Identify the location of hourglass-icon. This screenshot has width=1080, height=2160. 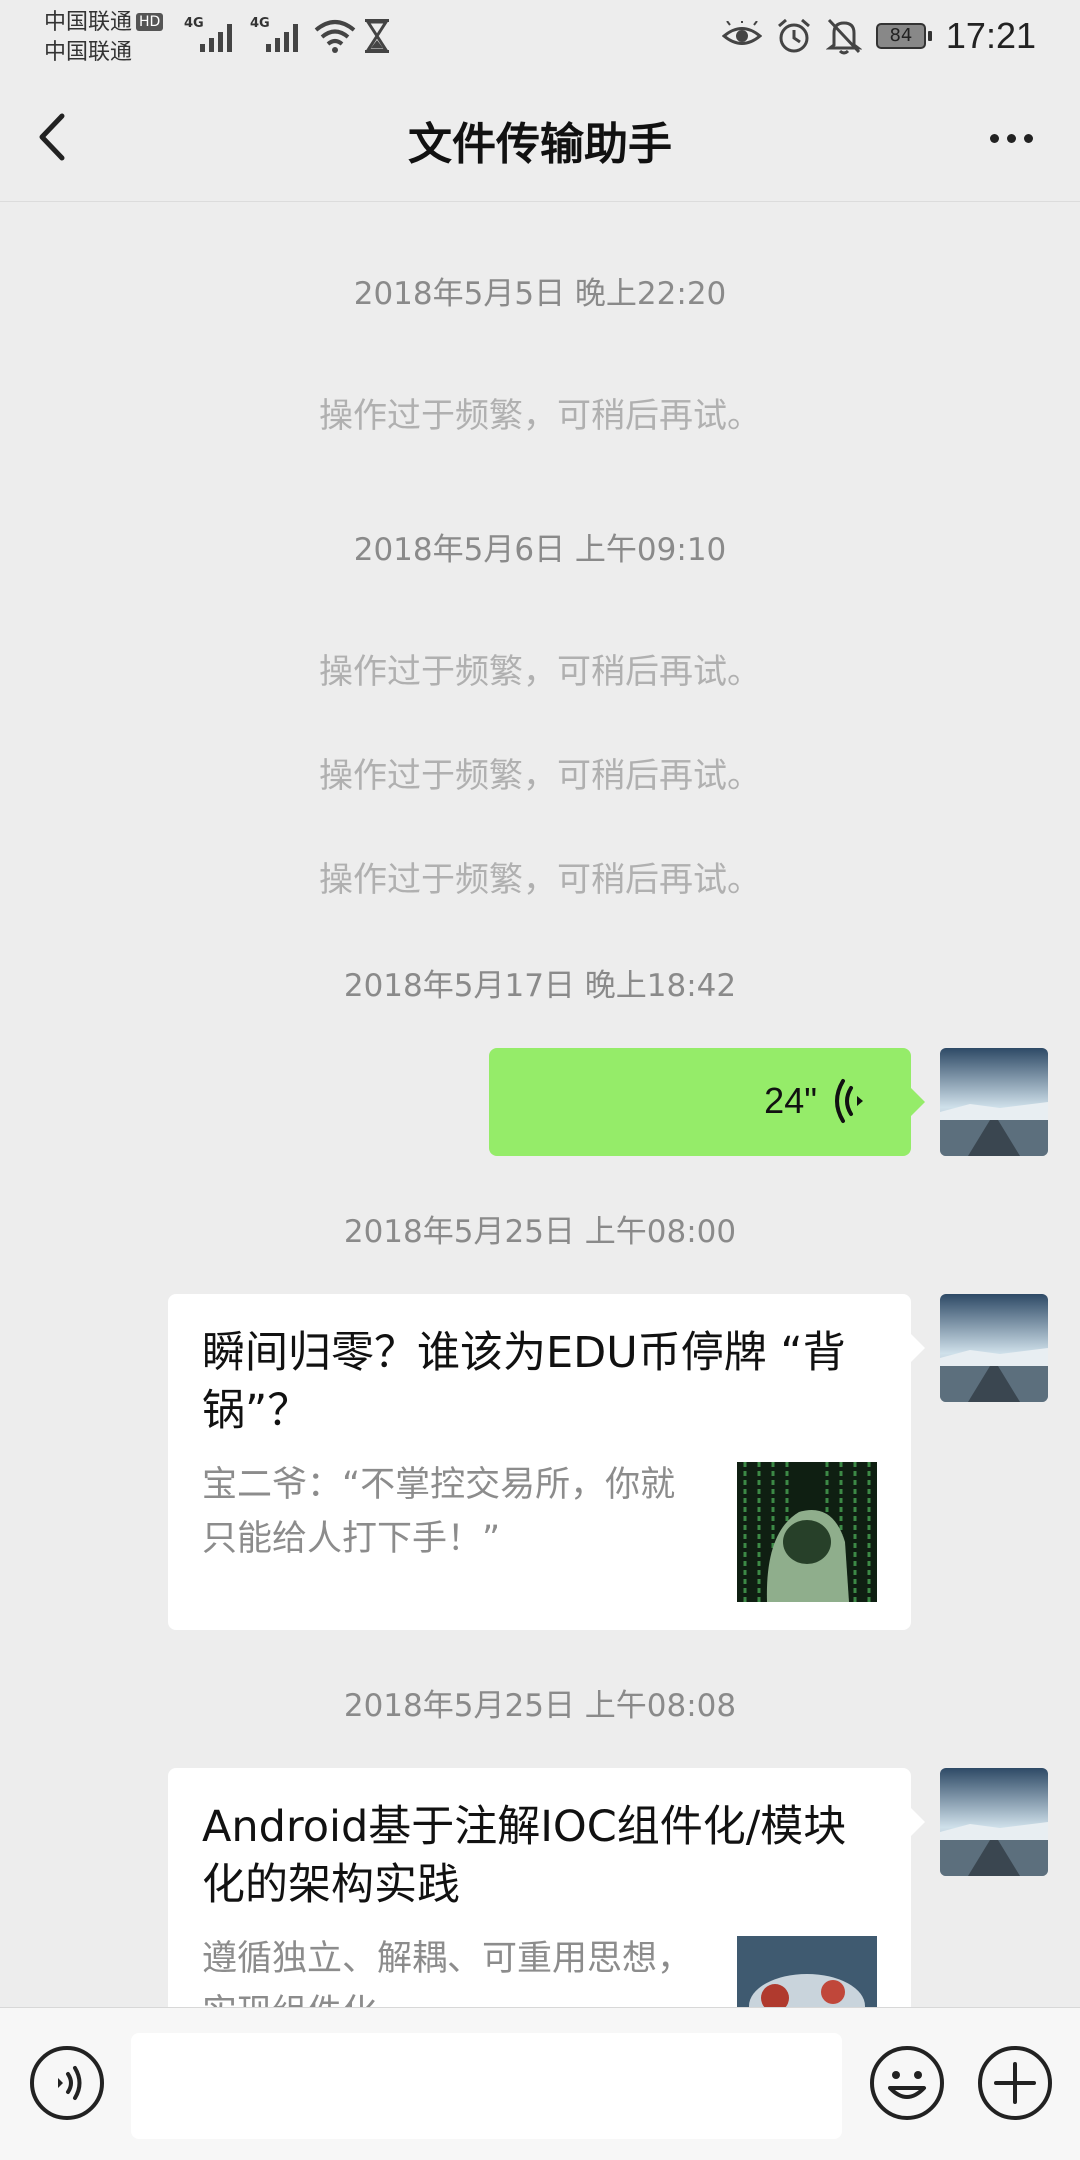
(377, 36).